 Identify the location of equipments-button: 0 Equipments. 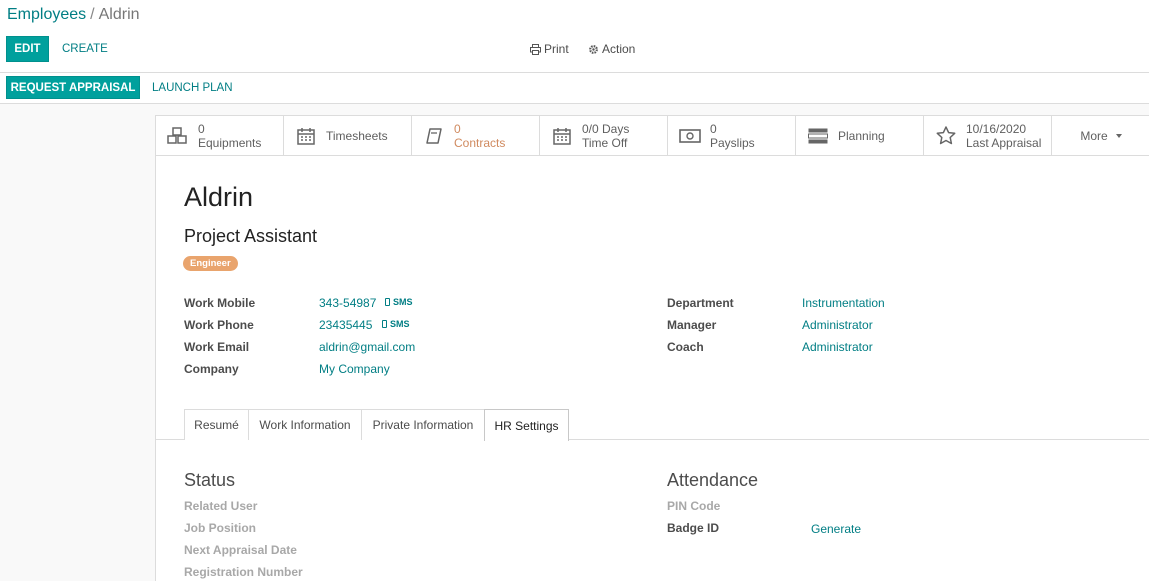
(220, 135).